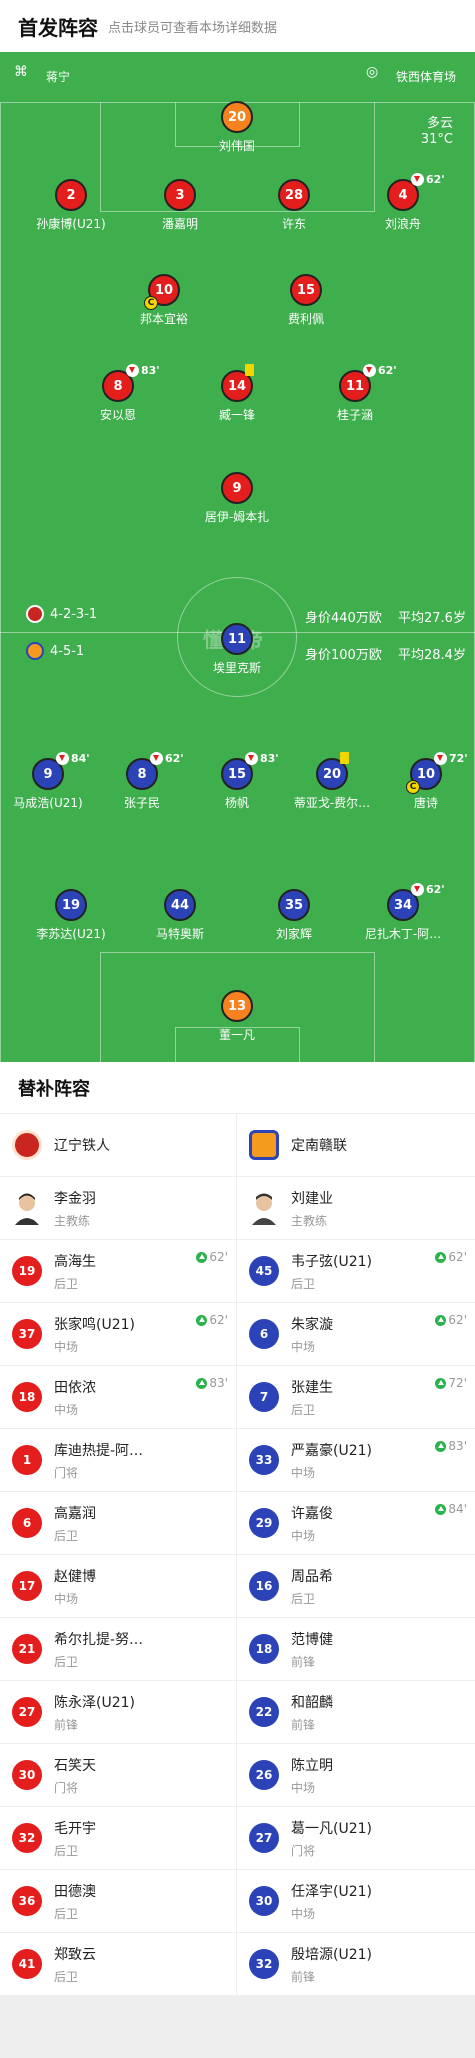  I want to click on bench-player-number: 6, so click(264, 1334).